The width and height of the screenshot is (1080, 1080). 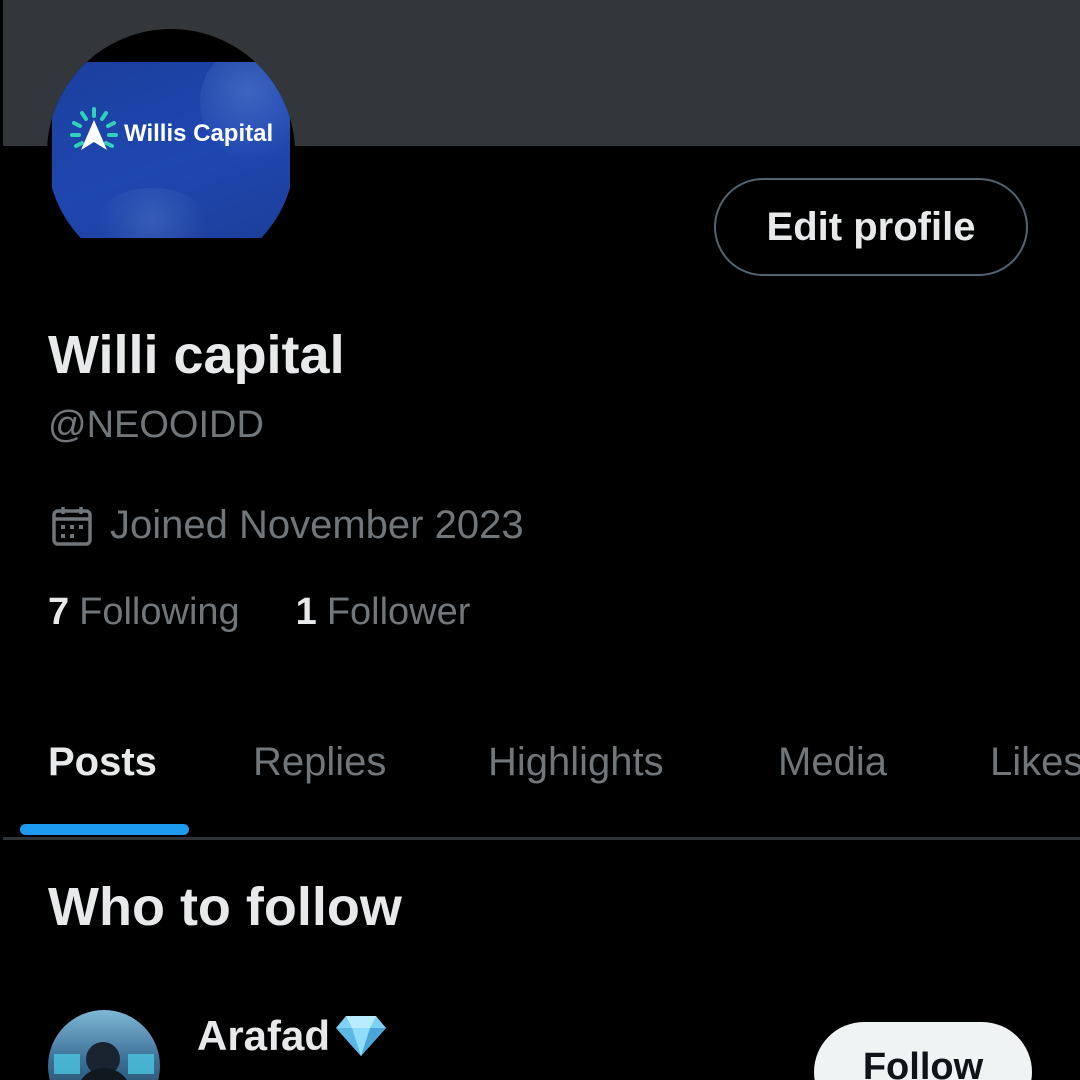 I want to click on tab-replies: Replies, so click(x=319, y=762).